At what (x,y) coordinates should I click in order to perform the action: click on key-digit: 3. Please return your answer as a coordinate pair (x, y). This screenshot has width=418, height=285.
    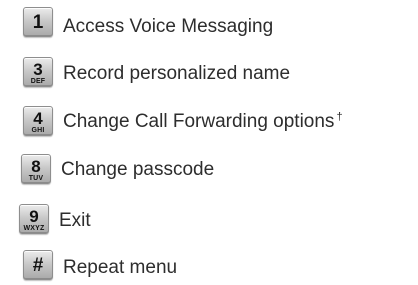
    Looking at the image, I should click on (38, 69).